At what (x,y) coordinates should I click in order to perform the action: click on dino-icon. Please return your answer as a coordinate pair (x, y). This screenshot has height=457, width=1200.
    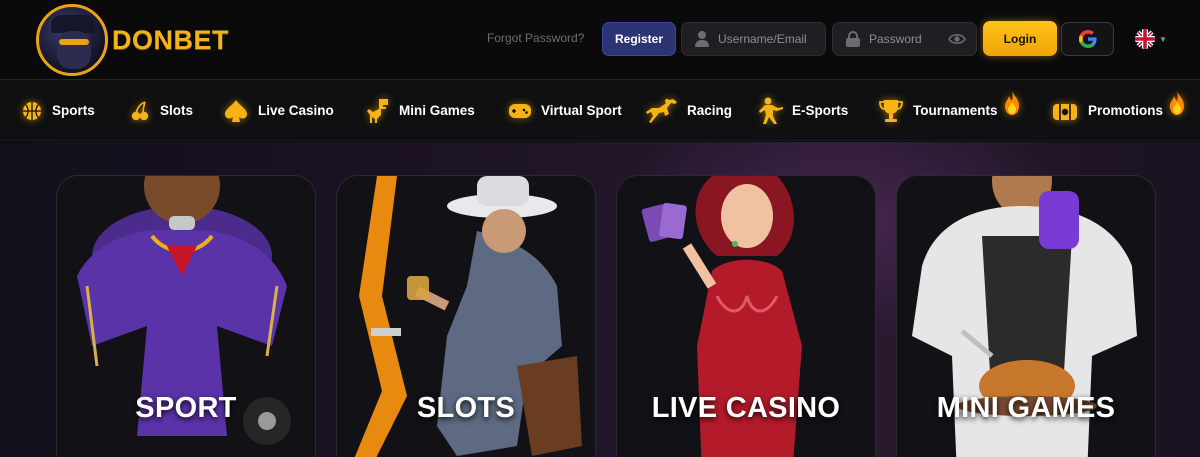
    Looking at the image, I should click on (377, 110).